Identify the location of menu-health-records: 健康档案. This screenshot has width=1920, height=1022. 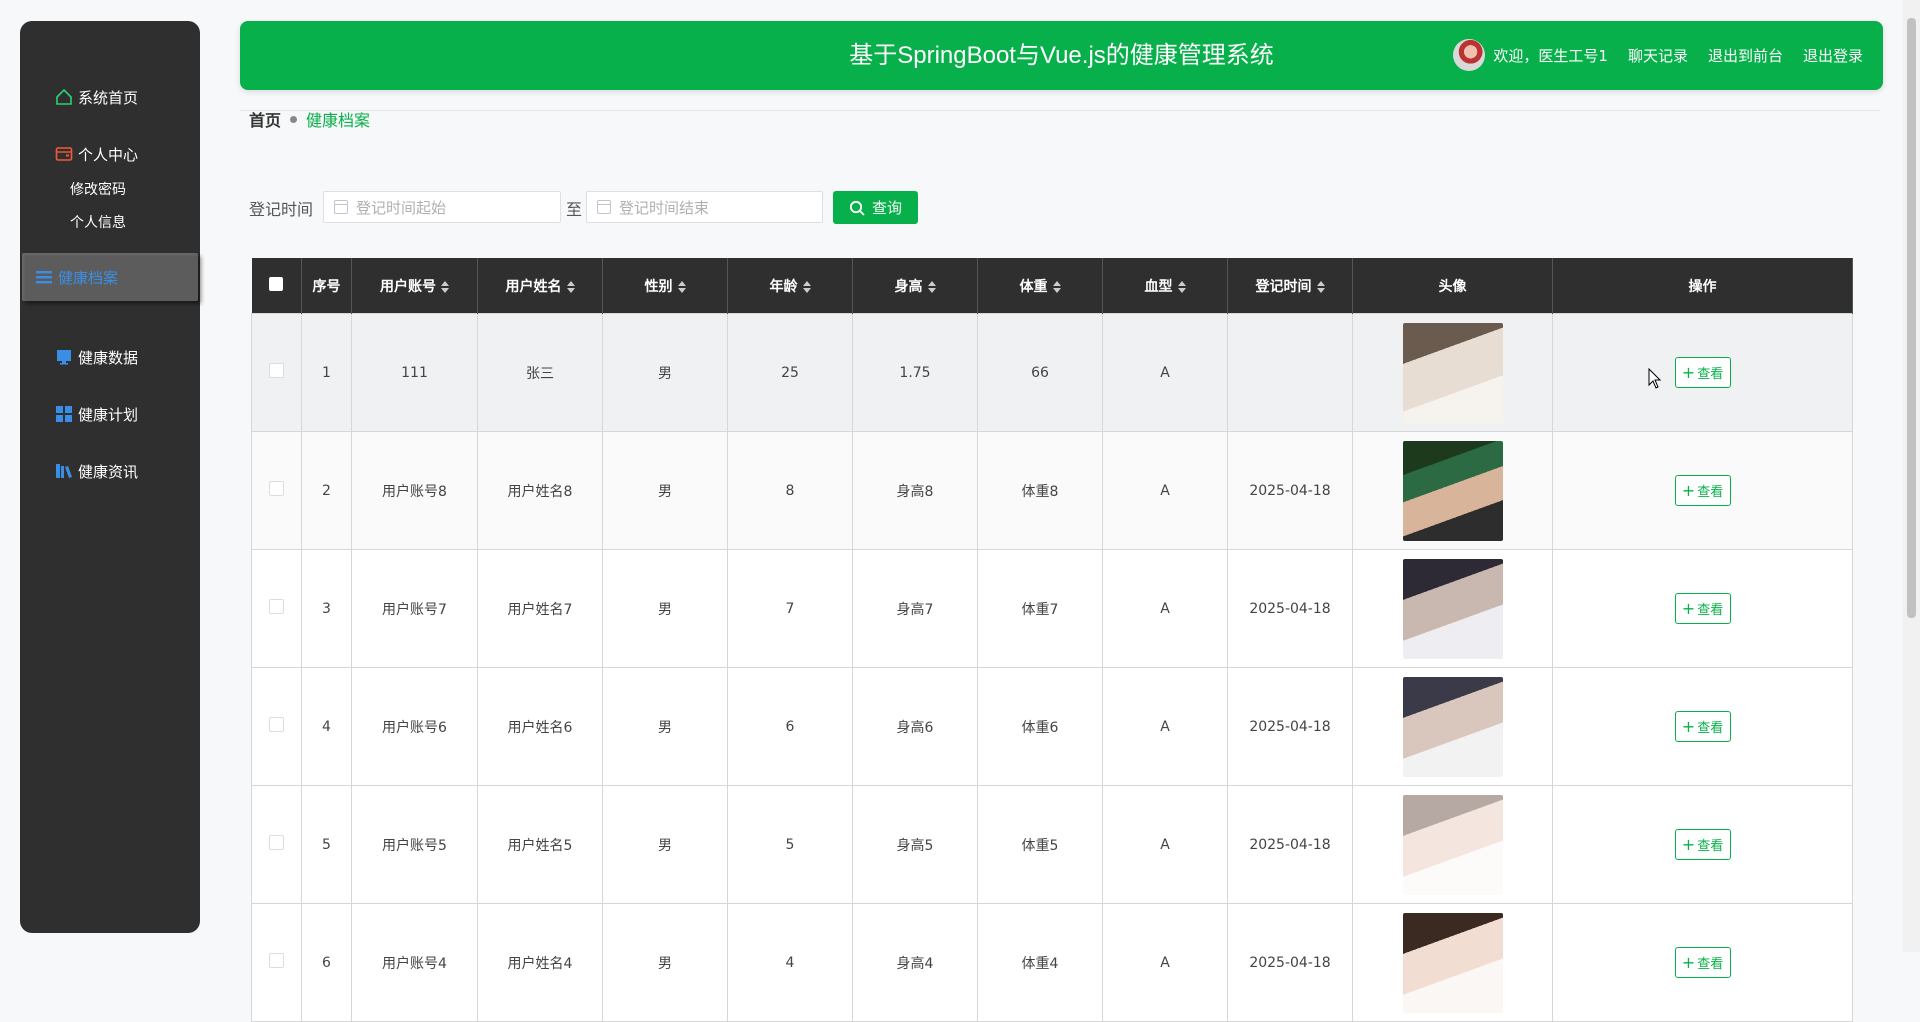
(110, 277).